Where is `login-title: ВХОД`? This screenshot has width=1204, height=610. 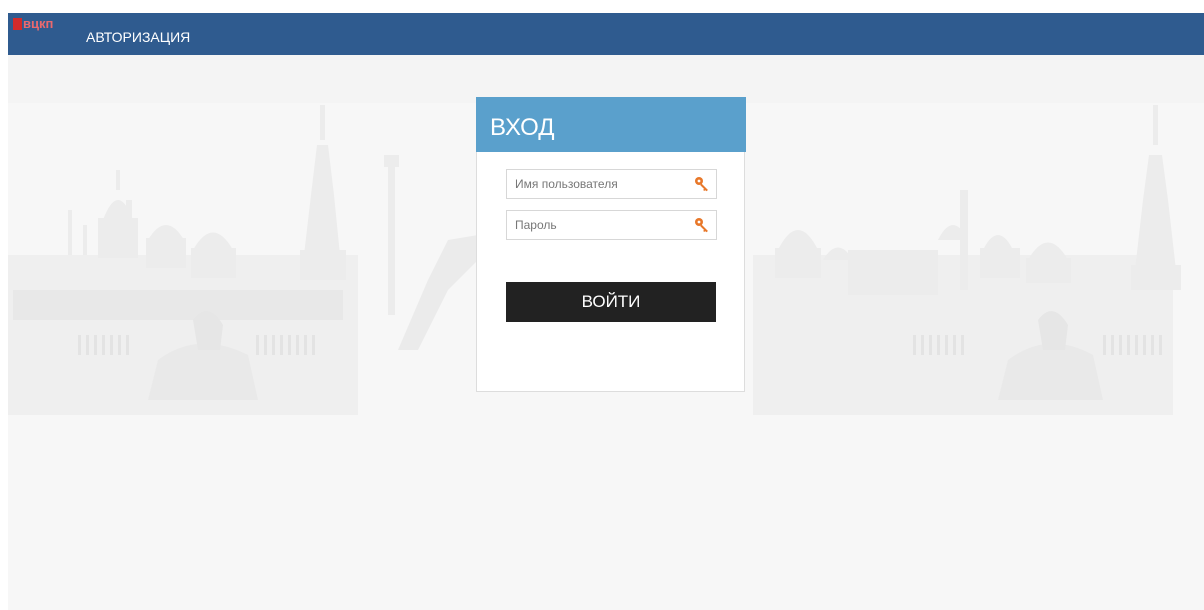 login-title: ВХОД is located at coordinates (522, 127).